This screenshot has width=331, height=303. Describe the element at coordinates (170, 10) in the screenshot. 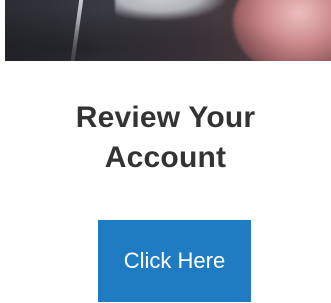

I see `phone-screen-glow` at that location.